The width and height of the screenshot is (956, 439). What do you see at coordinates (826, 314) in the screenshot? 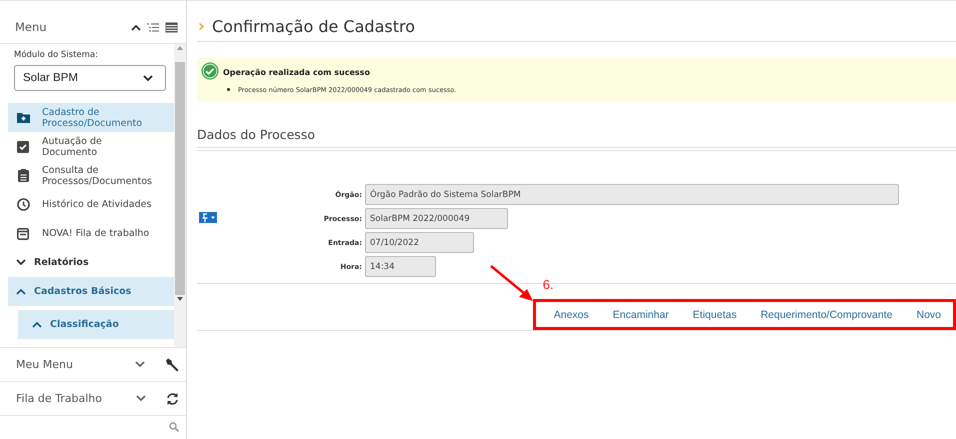
I see `action-link: Requerimento/Comprovante` at bounding box center [826, 314].